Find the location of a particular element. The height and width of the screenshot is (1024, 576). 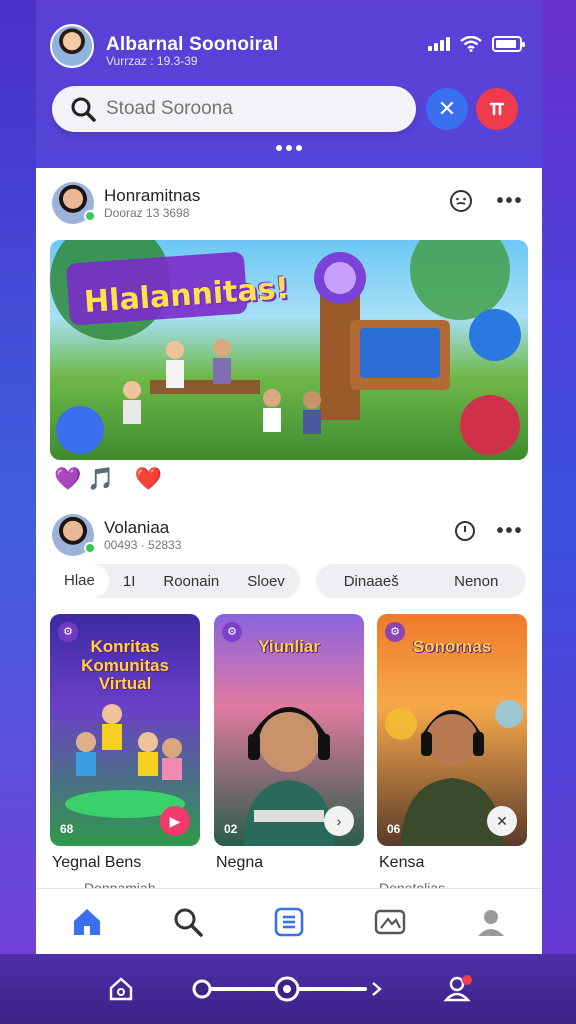

wifi-icon is located at coordinates (471, 44).